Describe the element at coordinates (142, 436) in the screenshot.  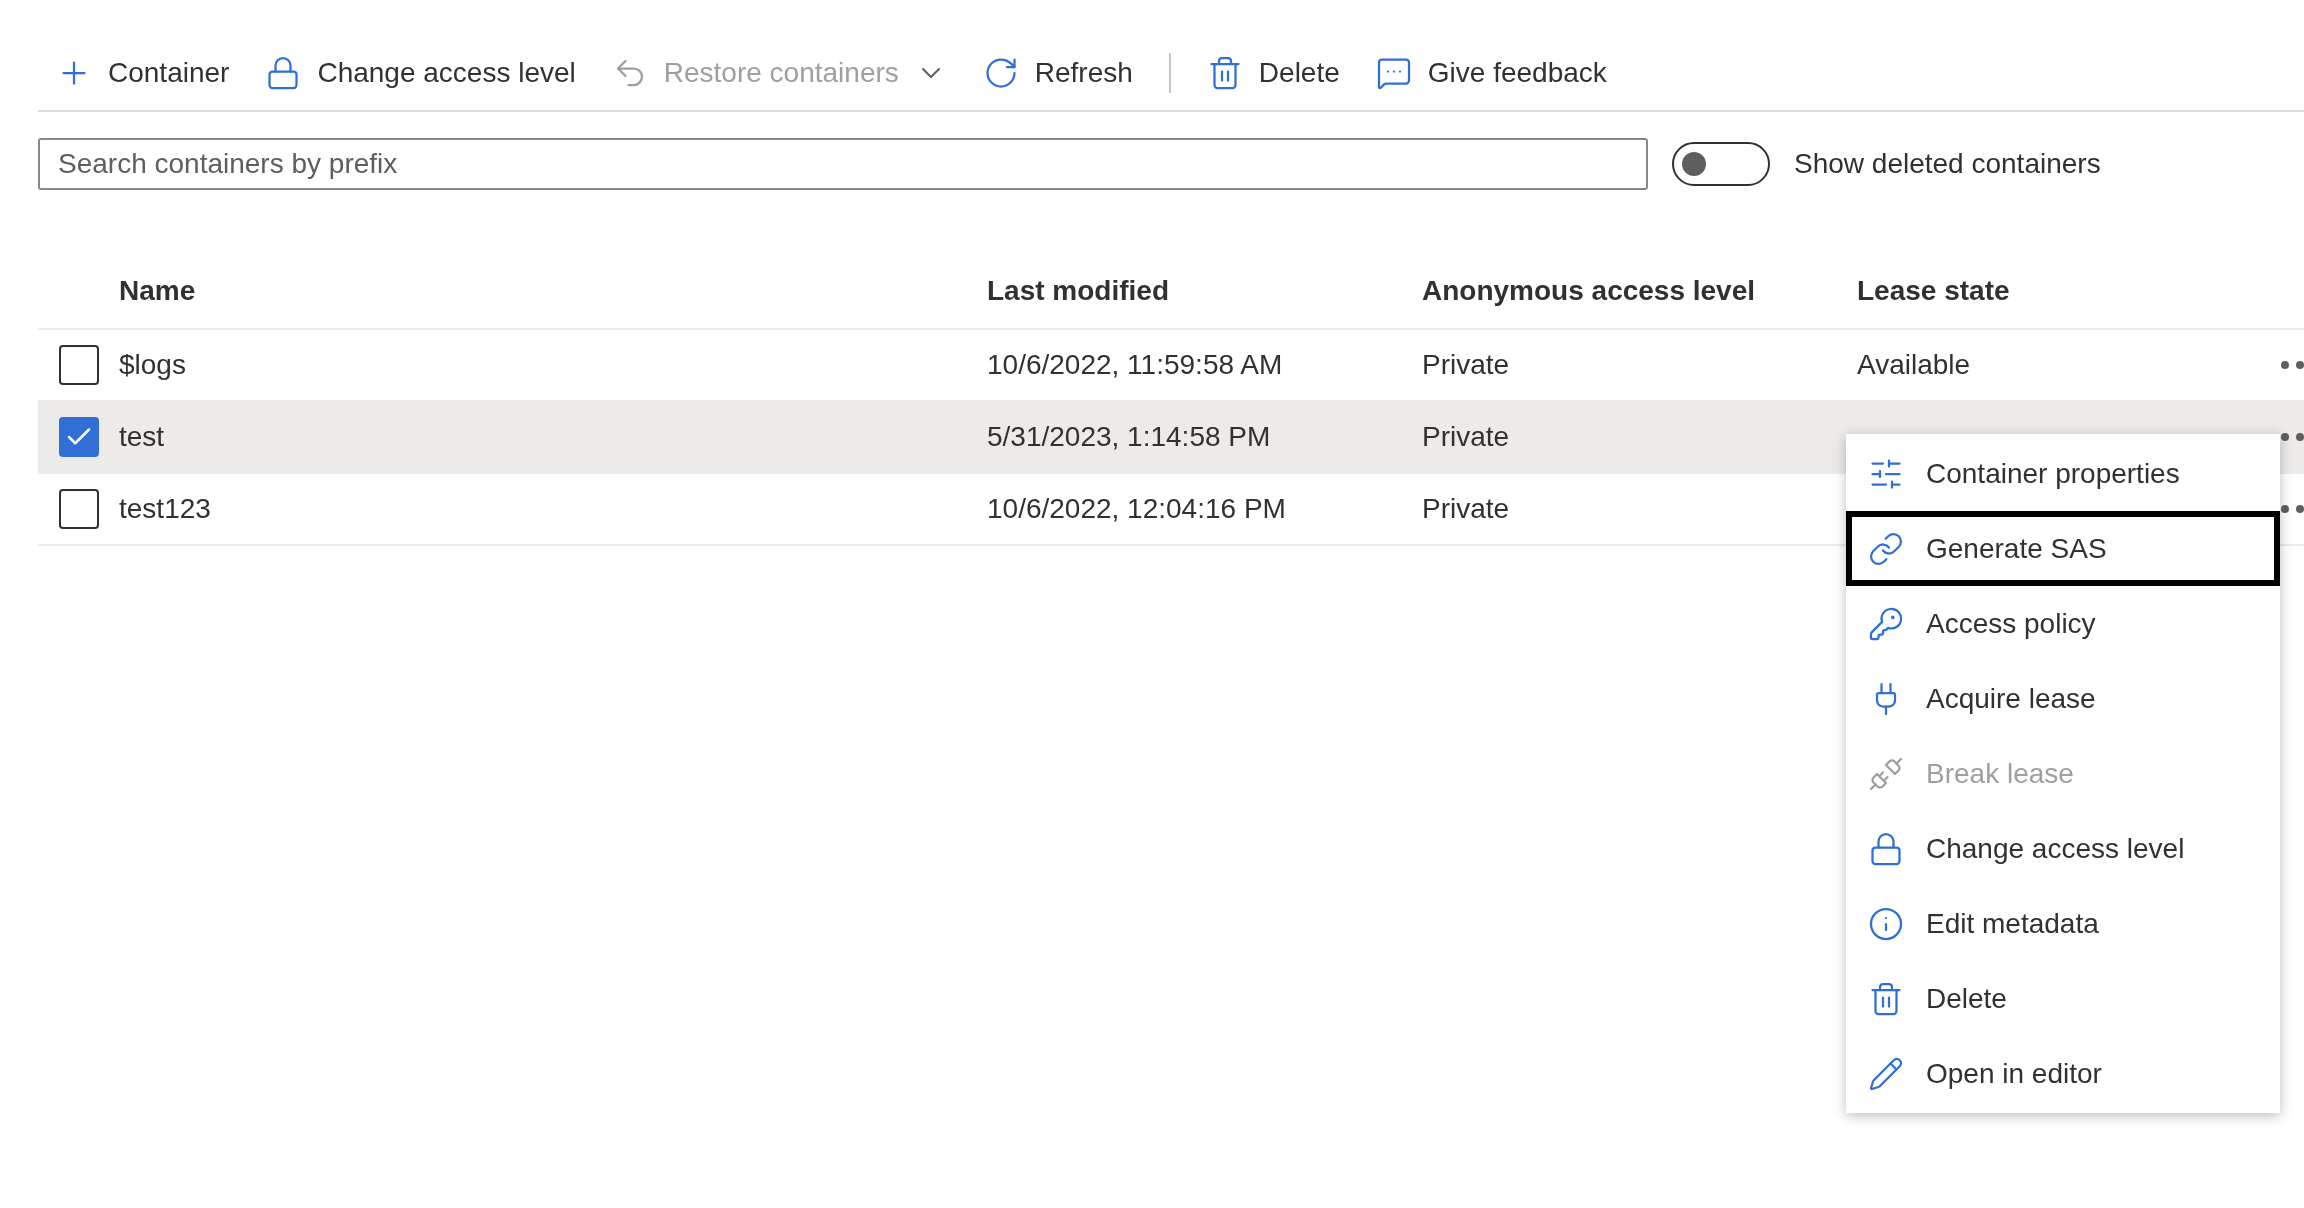
I see `table-cell: test` at that location.